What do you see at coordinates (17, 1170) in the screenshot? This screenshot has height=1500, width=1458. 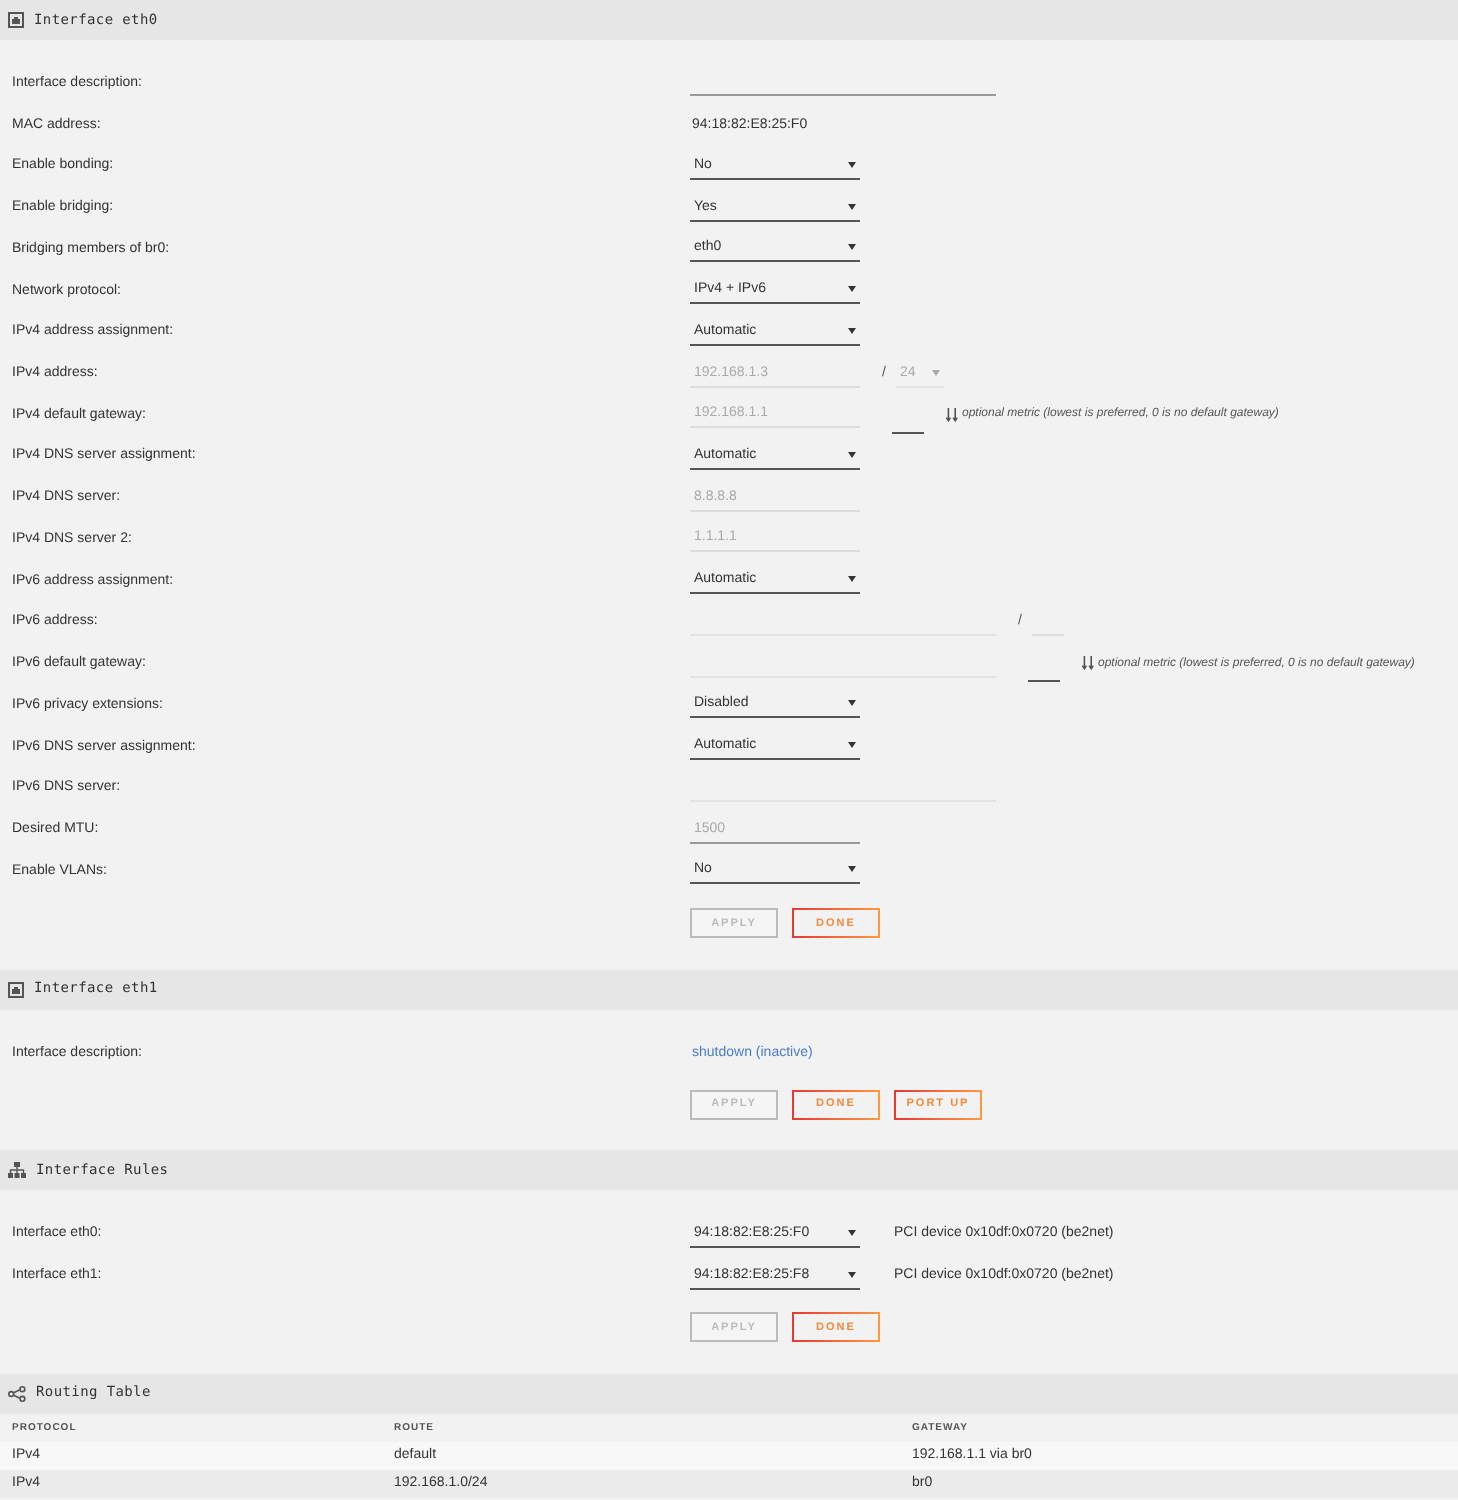 I see `sitemap-icon` at bounding box center [17, 1170].